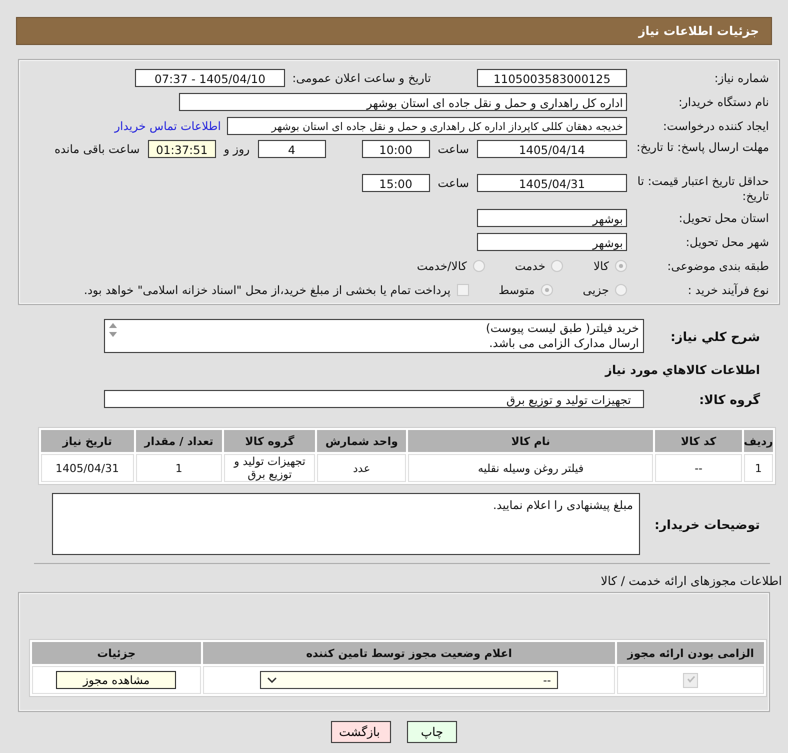 The image size is (788, 753). Describe the element at coordinates (236, 149) in the screenshot. I see `days-label: روز و` at that location.